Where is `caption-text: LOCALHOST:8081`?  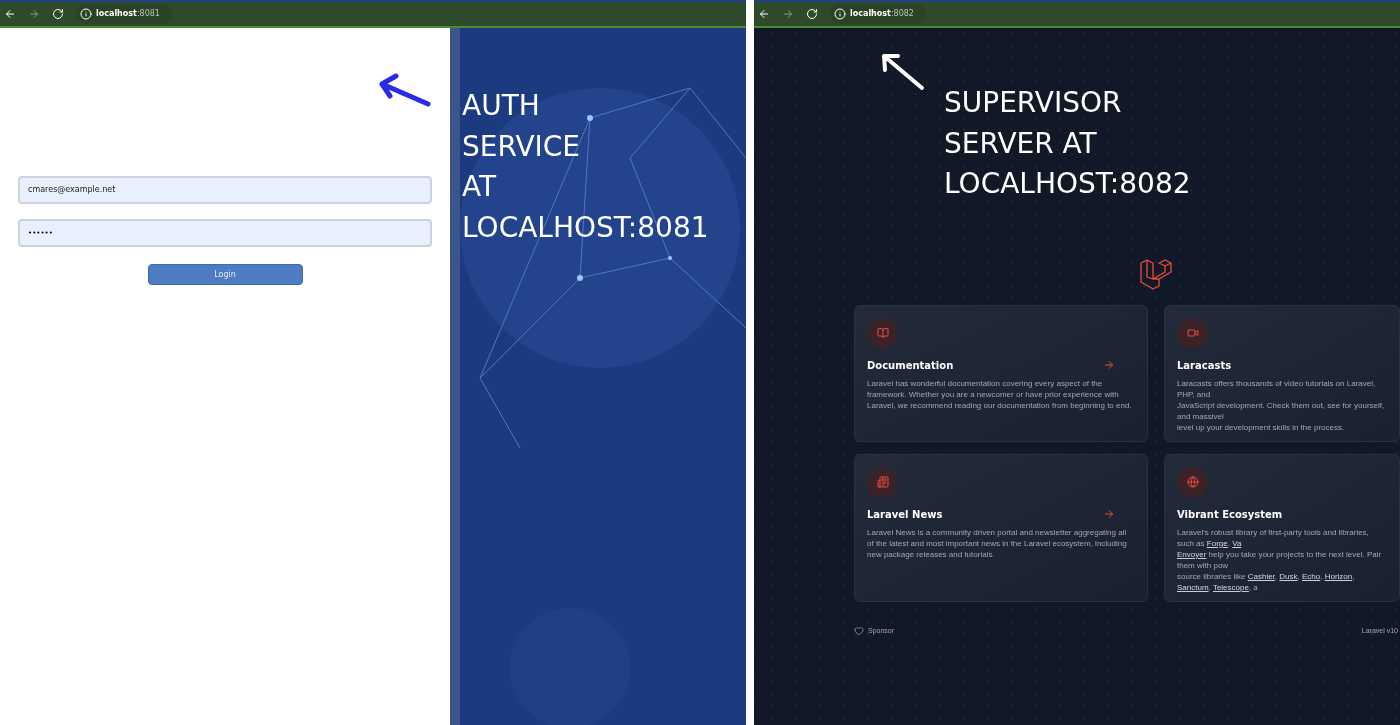
caption-text: LOCALHOST:8081 is located at coordinates (586, 227).